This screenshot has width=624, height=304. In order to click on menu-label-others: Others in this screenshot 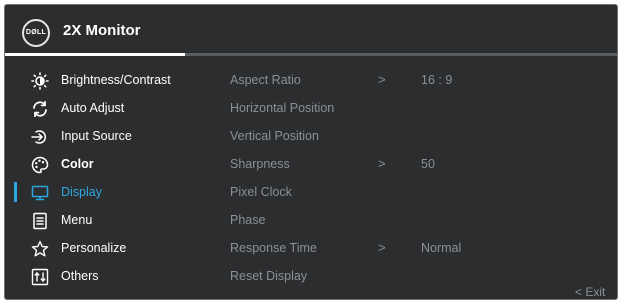, I will do `click(80, 276)`.